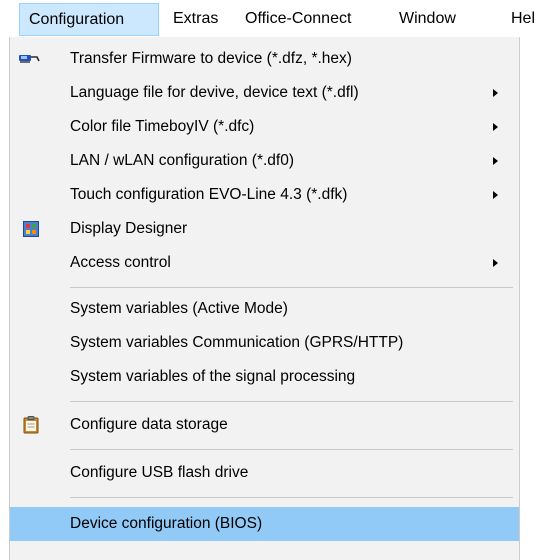 The width and height of the screenshot is (539, 560). I want to click on clipboard-icon, so click(31, 425).